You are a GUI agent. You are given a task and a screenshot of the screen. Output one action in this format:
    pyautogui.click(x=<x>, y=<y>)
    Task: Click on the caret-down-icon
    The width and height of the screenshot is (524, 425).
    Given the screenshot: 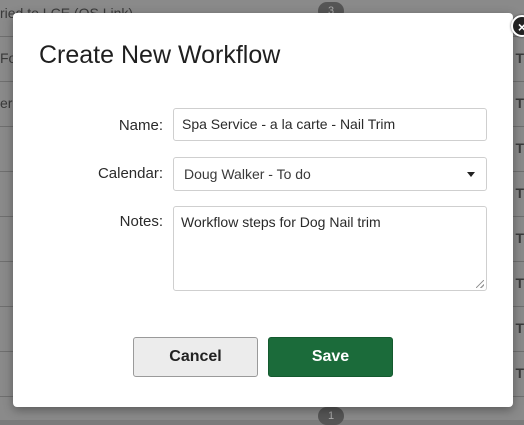 What is the action you would take?
    pyautogui.click(x=471, y=174)
    